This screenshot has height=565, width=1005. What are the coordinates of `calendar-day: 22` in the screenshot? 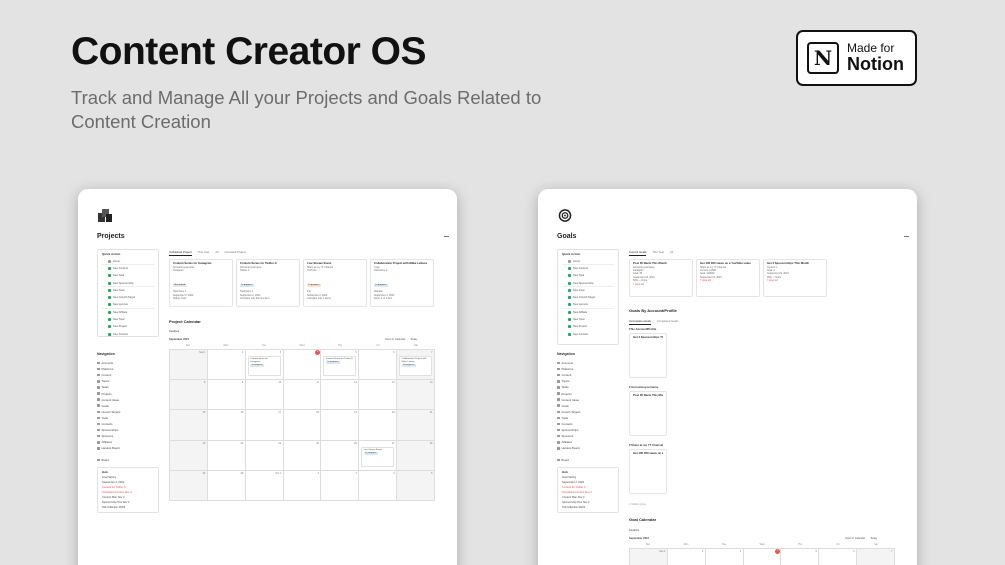 It's located at (189, 455).